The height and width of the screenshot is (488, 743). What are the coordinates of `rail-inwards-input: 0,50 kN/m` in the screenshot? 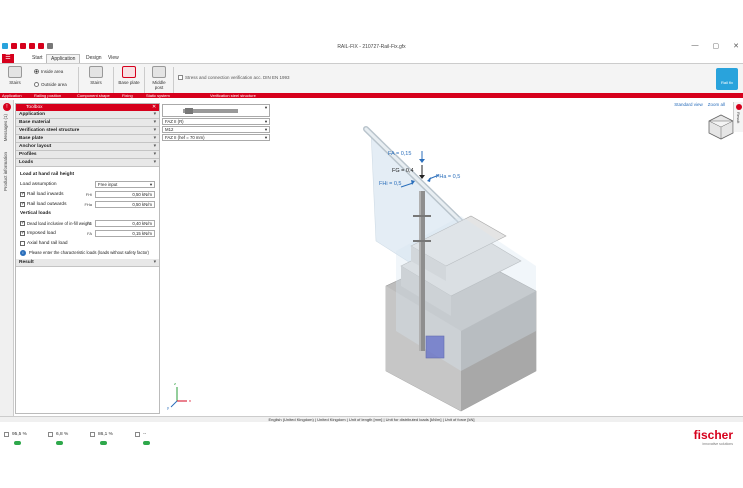 It's located at (125, 194).